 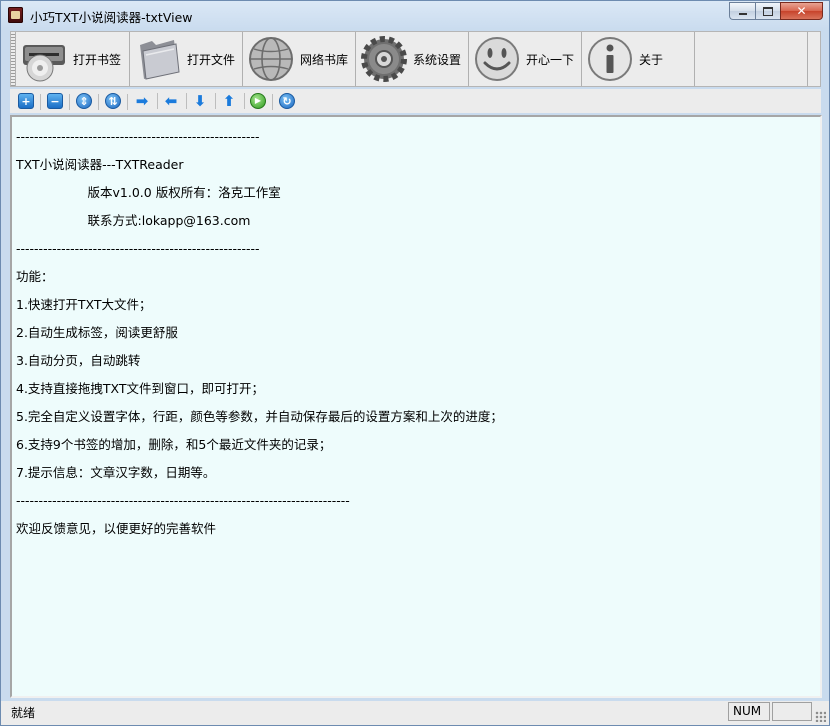 I want to click on toolbar-item-label: 系统设置, so click(x=437, y=59).